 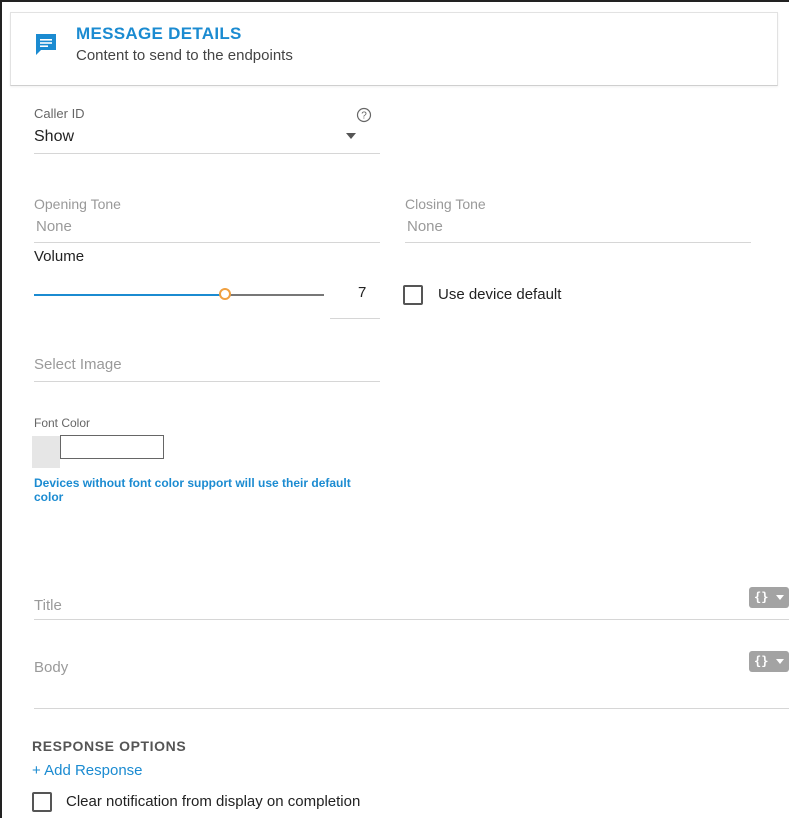 I want to click on closing-tone-value: None, so click(x=425, y=226).